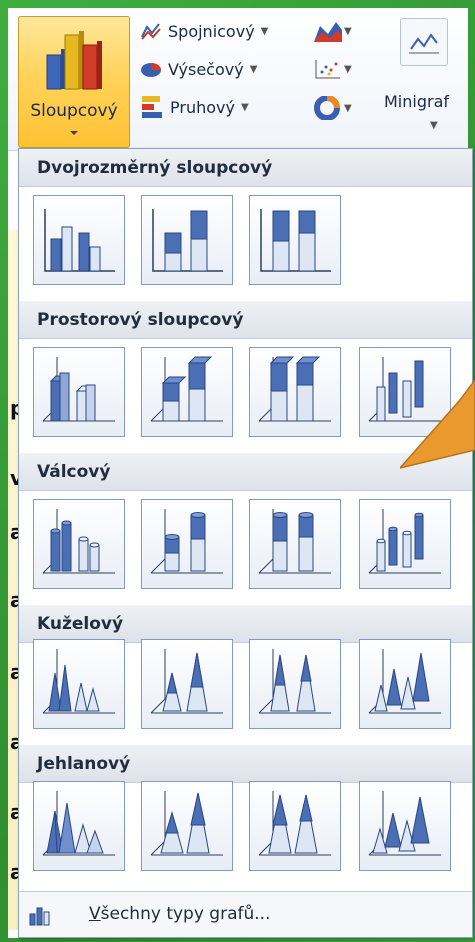 The width and height of the screenshot is (475, 942). I want to click on bar-chart-icon, so click(152, 107).